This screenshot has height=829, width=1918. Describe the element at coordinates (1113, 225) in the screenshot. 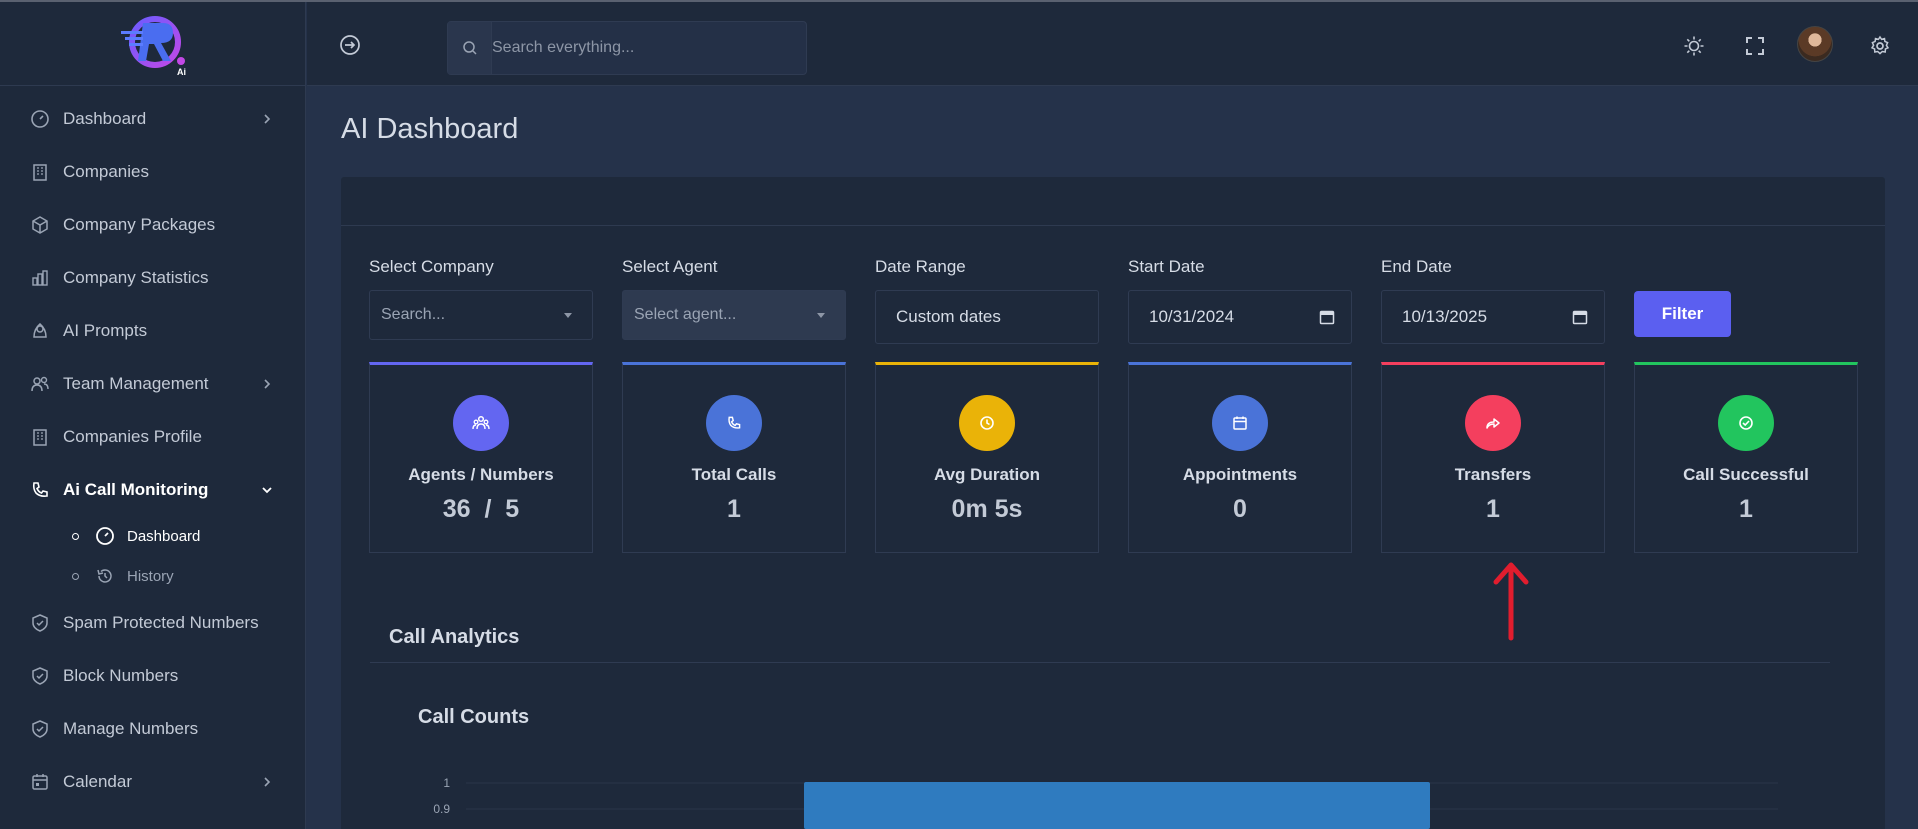

I see `card-header-divider` at that location.